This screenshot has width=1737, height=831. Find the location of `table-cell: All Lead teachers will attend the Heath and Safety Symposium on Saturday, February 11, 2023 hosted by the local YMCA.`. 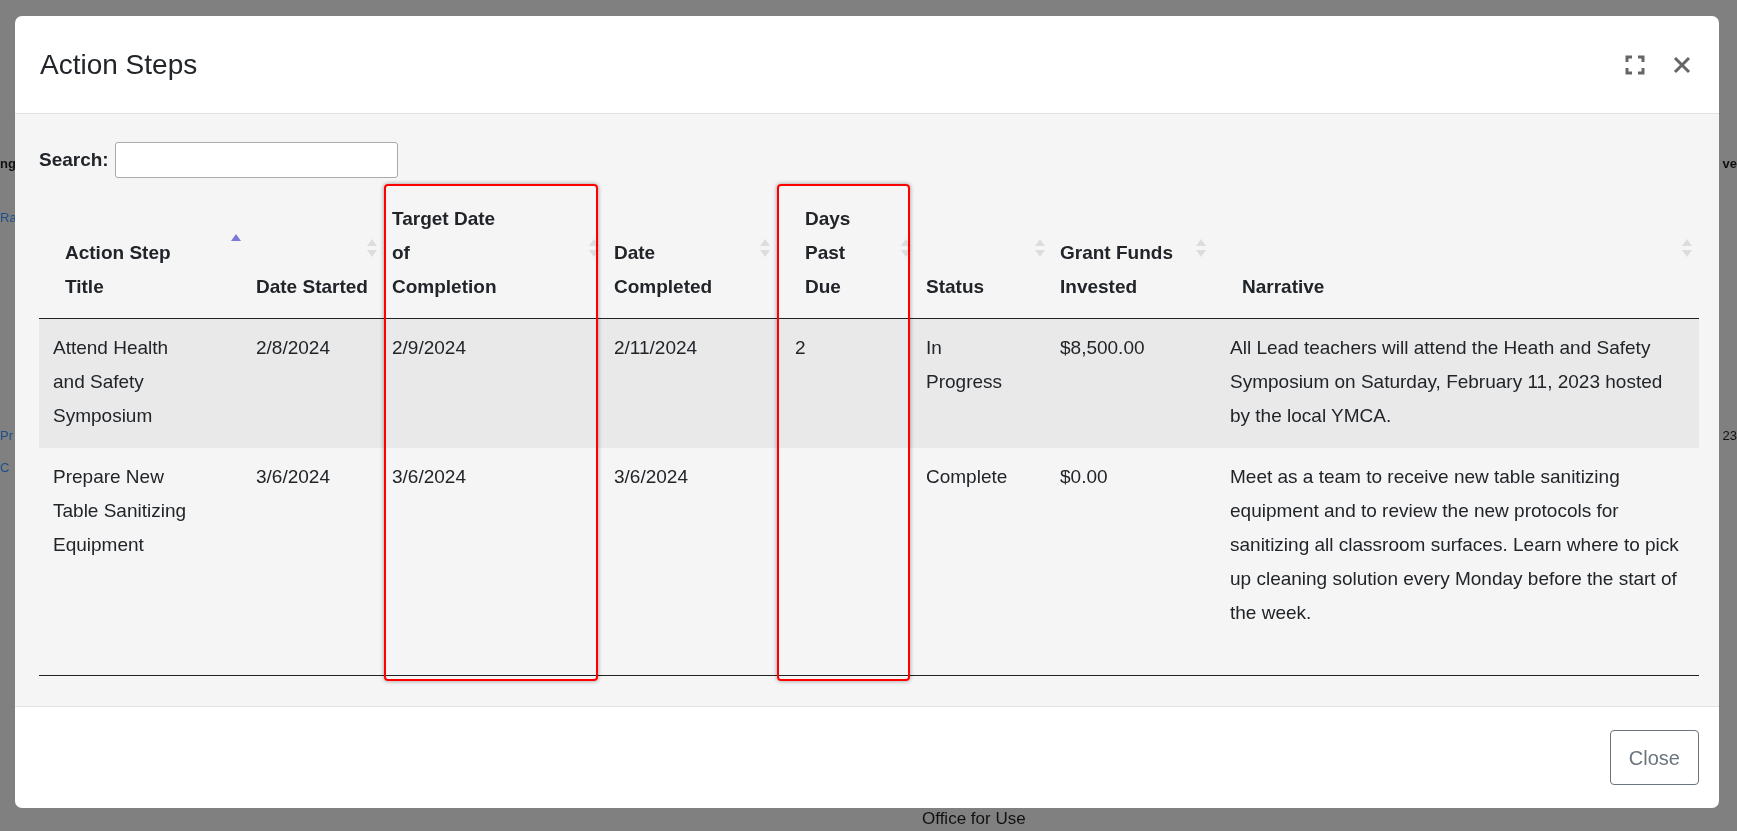

table-cell: All Lead teachers will attend the Heath and Safety Symposium on Saturday, February 11, 2023 hosted by the local YMCA. is located at coordinates (1446, 381).